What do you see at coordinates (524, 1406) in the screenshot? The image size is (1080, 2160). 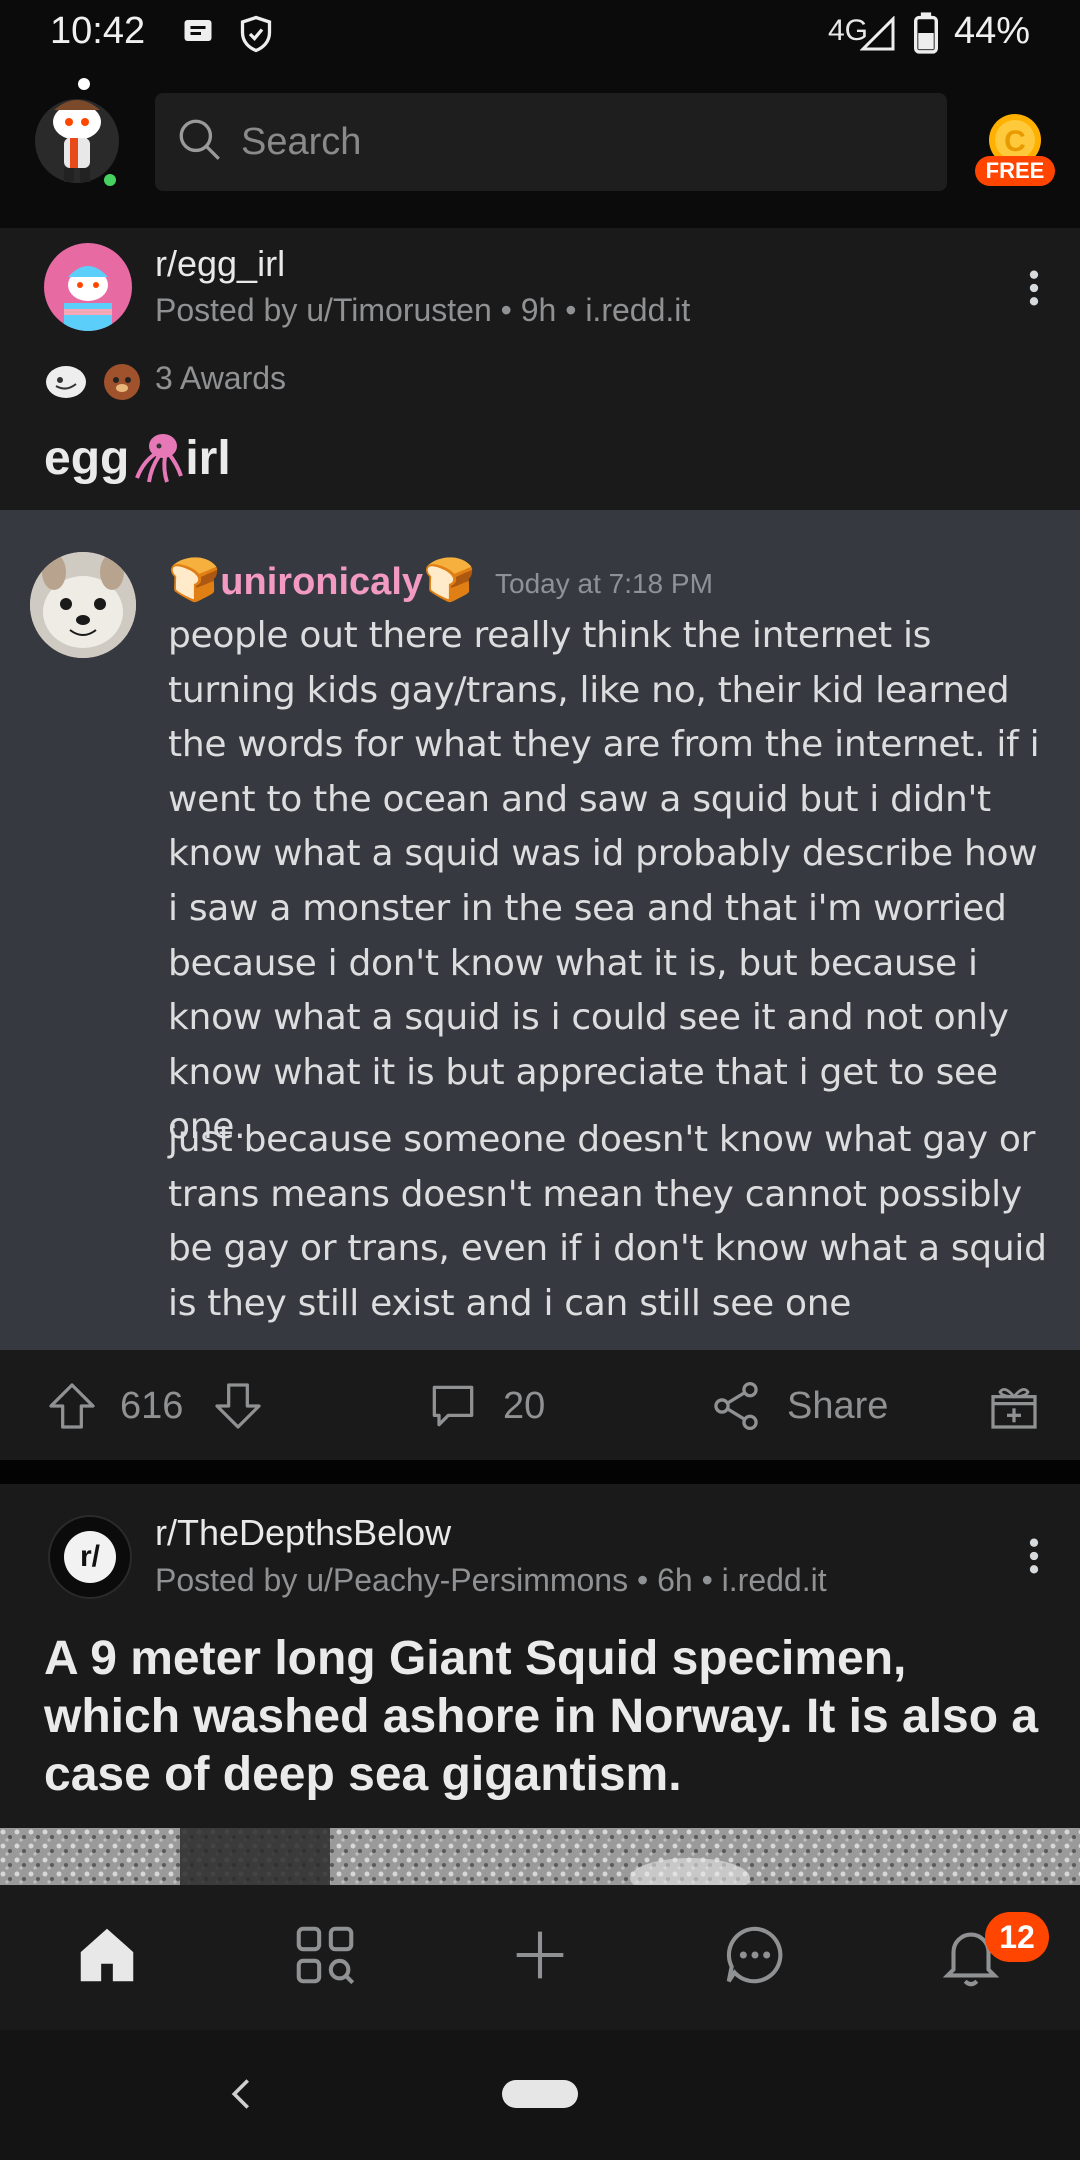 I see `comment-count: 20` at bounding box center [524, 1406].